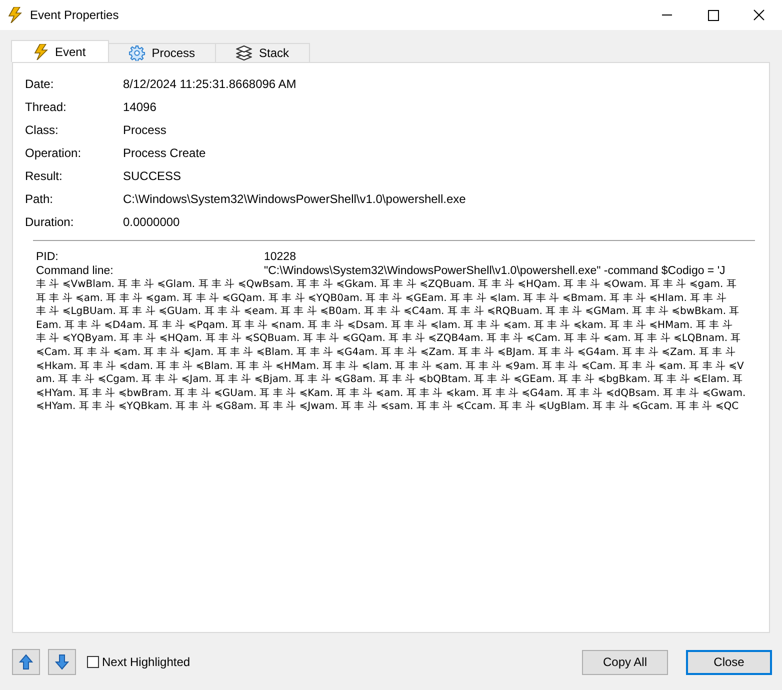 The width and height of the screenshot is (782, 690). Describe the element at coordinates (53, 153) in the screenshot. I see `property-label: Operation:` at that location.